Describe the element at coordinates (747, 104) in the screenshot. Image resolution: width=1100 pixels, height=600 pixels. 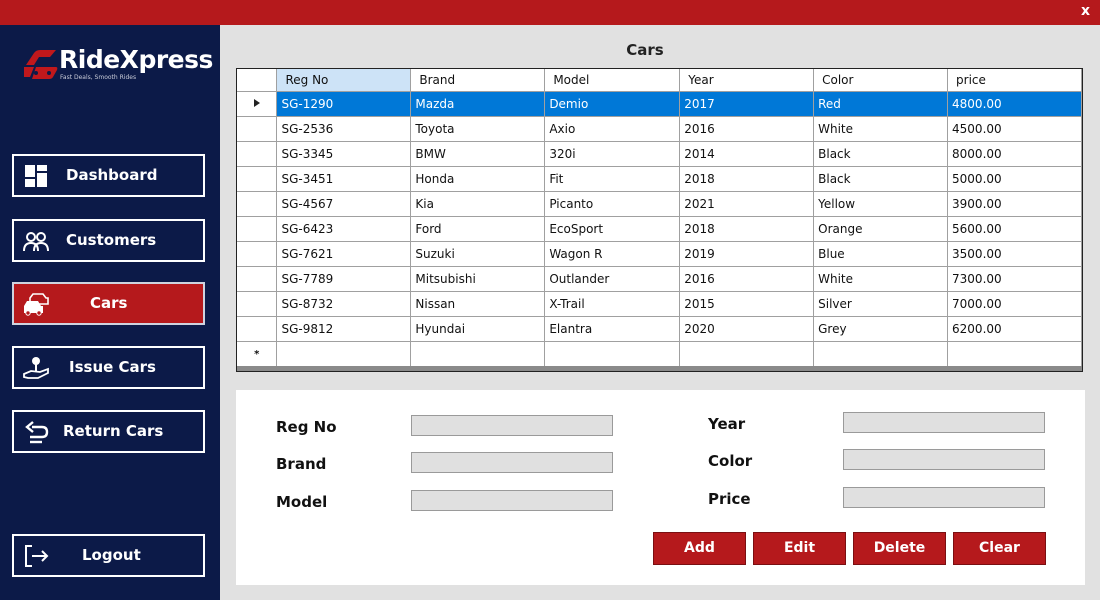
I see `cell-year: 2017` at that location.